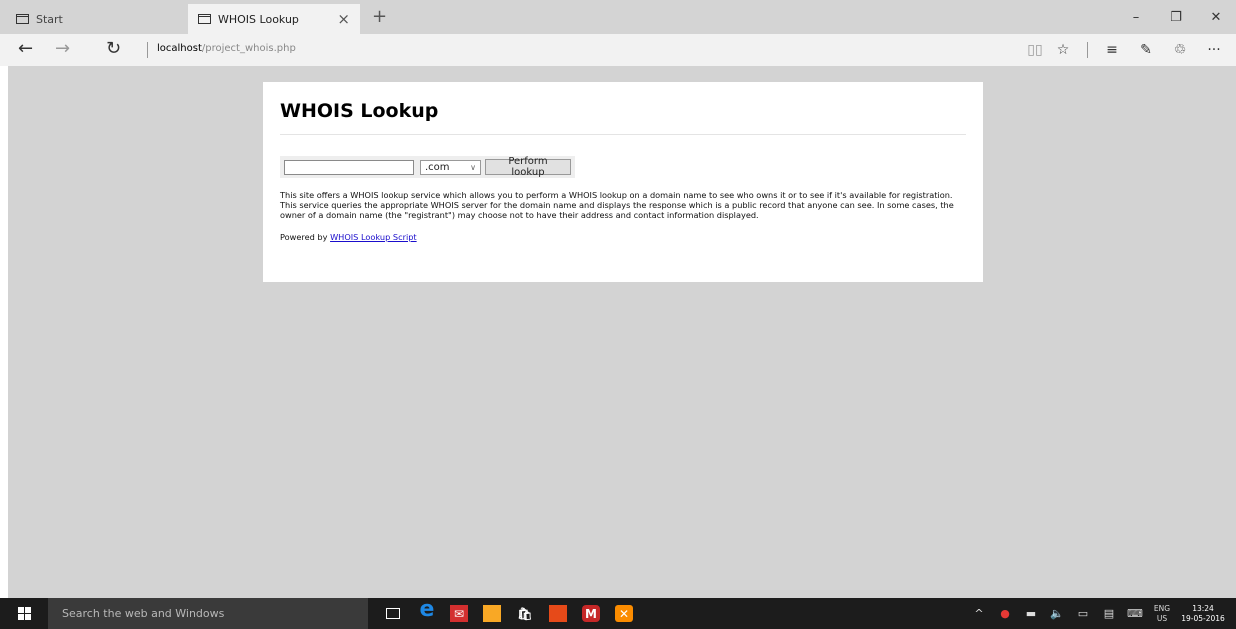  I want to click on powered-by: Powered by WHOIS Lookup Script, so click(623, 237).